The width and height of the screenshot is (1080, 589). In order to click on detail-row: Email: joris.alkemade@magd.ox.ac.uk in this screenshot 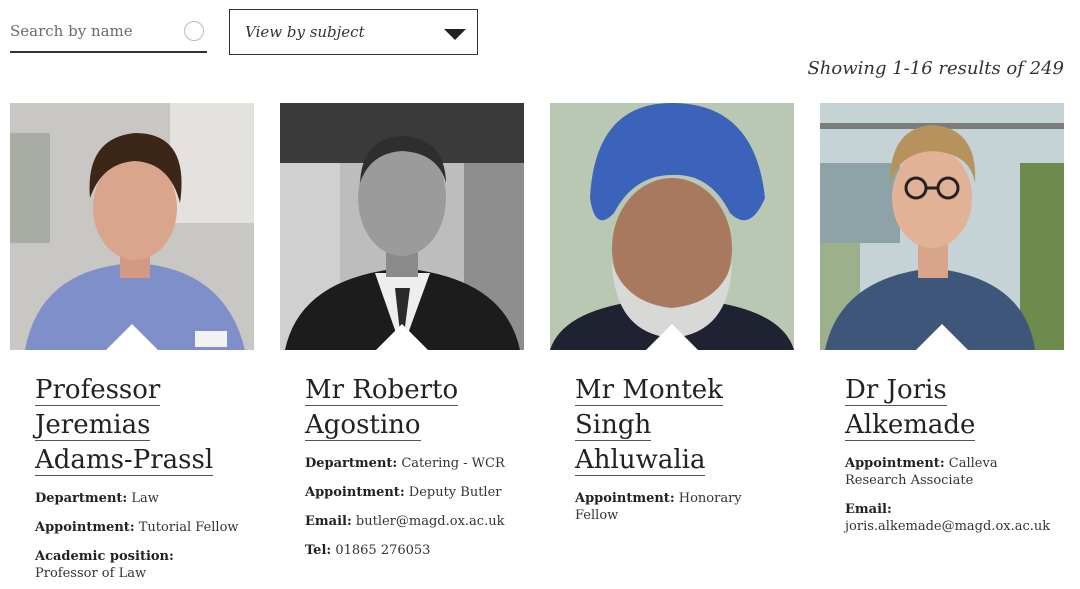, I will do `click(948, 518)`.